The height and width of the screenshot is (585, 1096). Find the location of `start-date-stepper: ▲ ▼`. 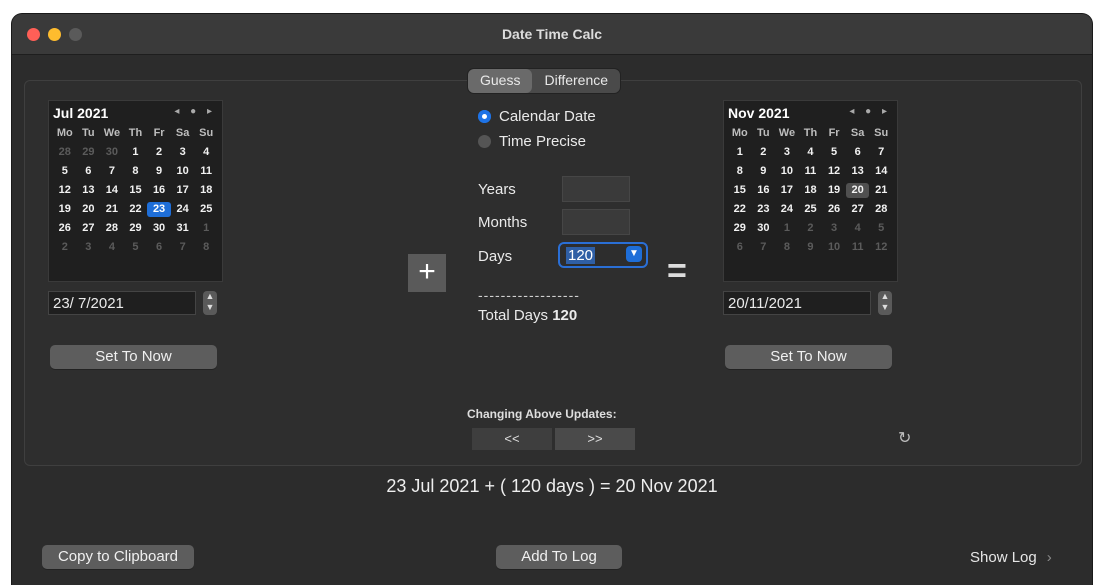

start-date-stepper: ▲ ▼ is located at coordinates (210, 303).